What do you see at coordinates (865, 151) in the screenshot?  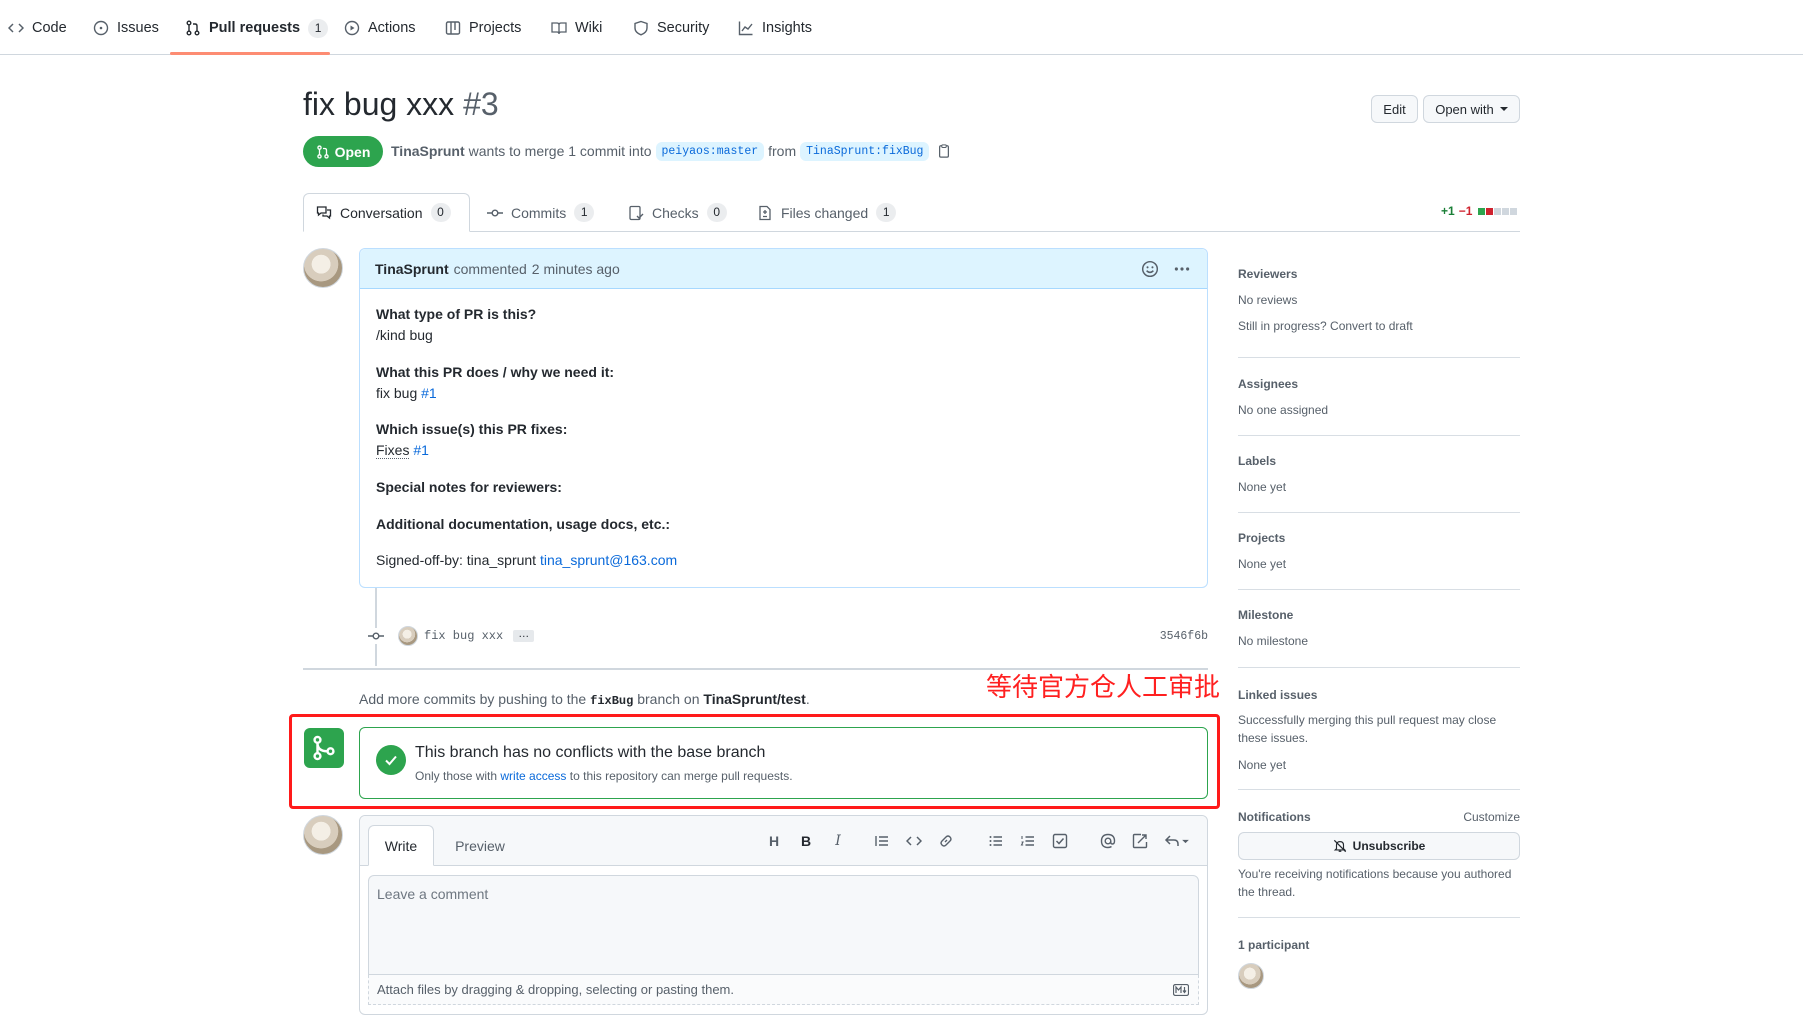 I see `head-branch: TinaSprunt:fixBug` at bounding box center [865, 151].